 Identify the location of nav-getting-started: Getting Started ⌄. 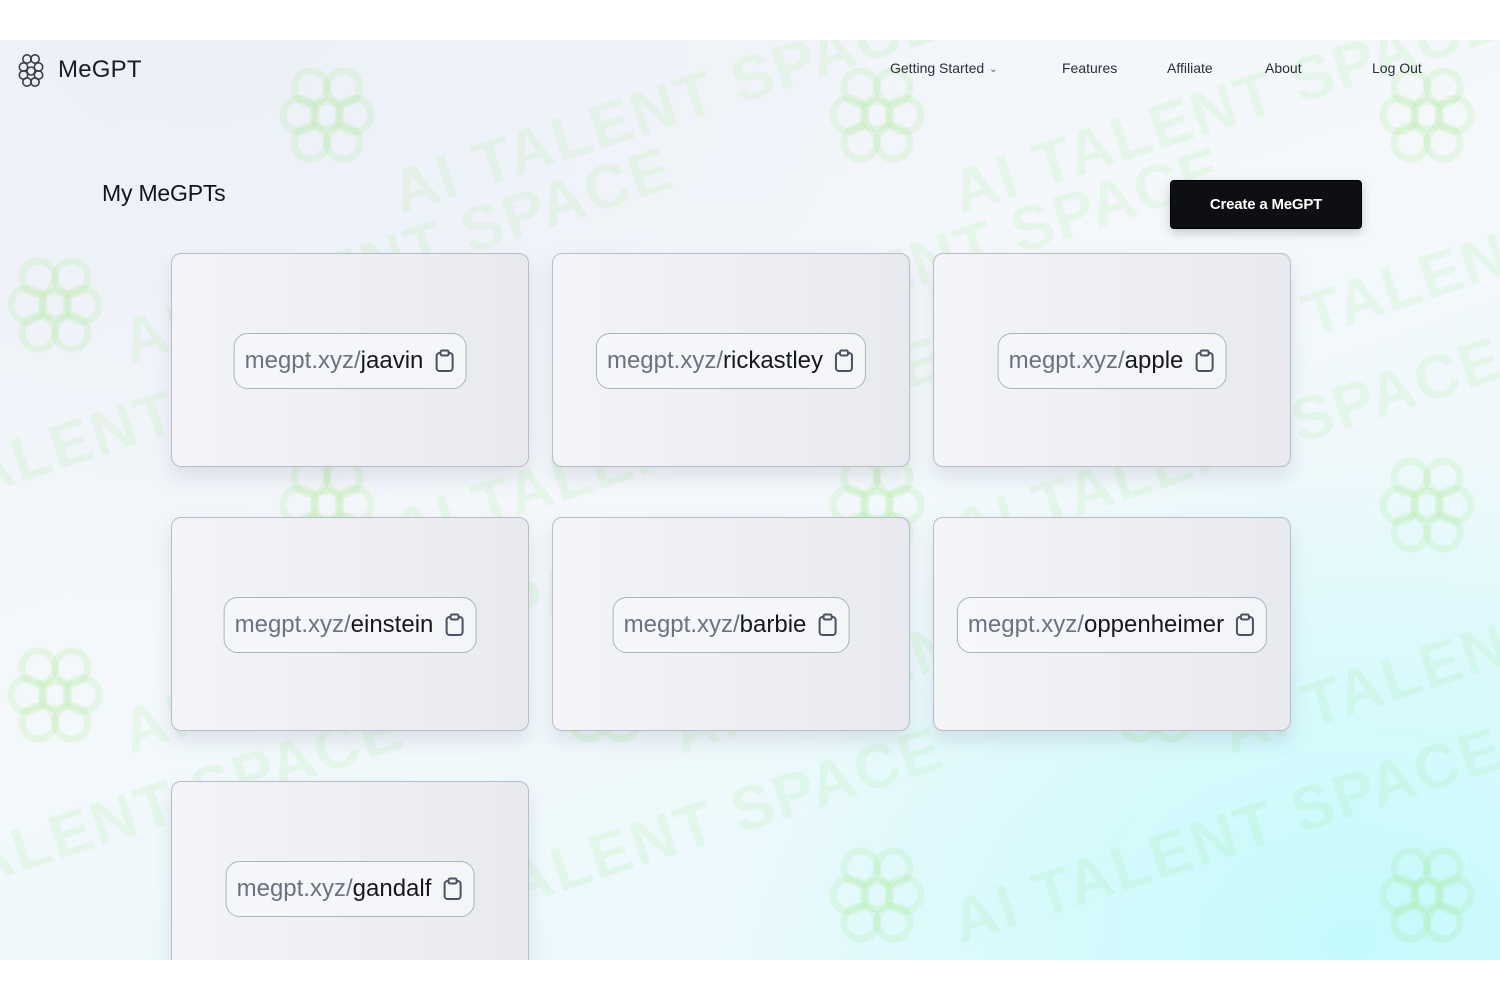
(944, 68).